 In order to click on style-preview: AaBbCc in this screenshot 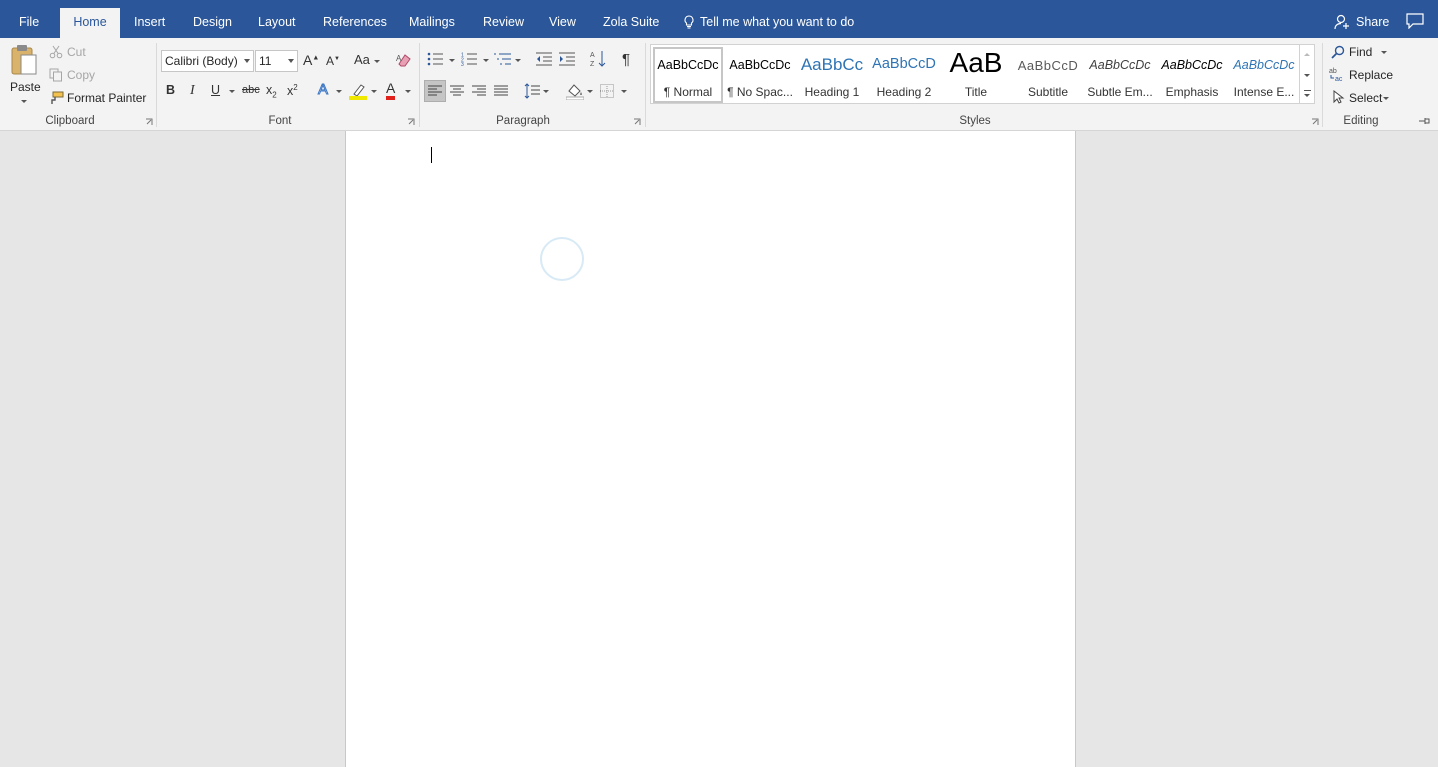, I will do `click(832, 64)`.